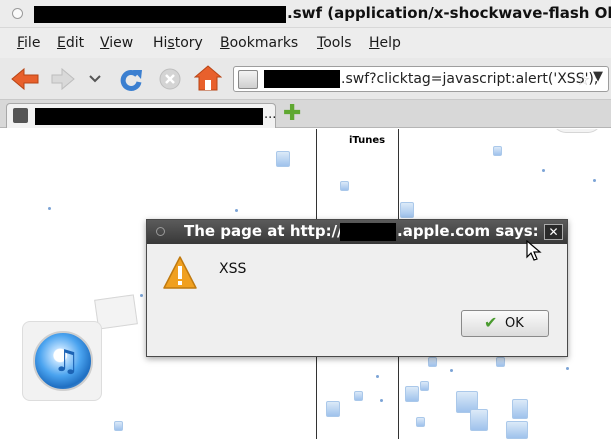 Image resolution: width=611 pixels, height=439 pixels. What do you see at coordinates (63, 79) in the screenshot?
I see `forward-arrow-icon` at bounding box center [63, 79].